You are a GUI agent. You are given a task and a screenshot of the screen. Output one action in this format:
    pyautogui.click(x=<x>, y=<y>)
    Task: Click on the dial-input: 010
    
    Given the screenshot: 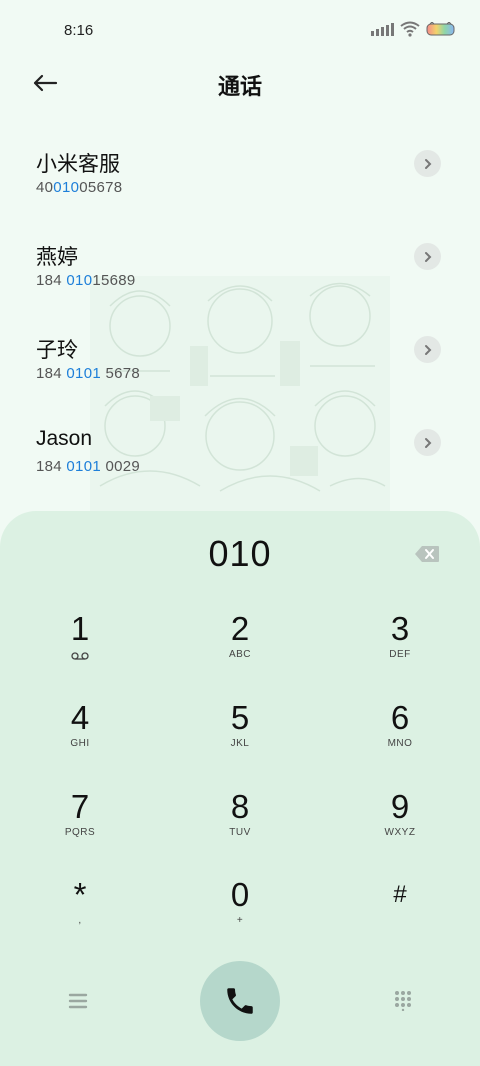 What is the action you would take?
    pyautogui.click(x=240, y=554)
    